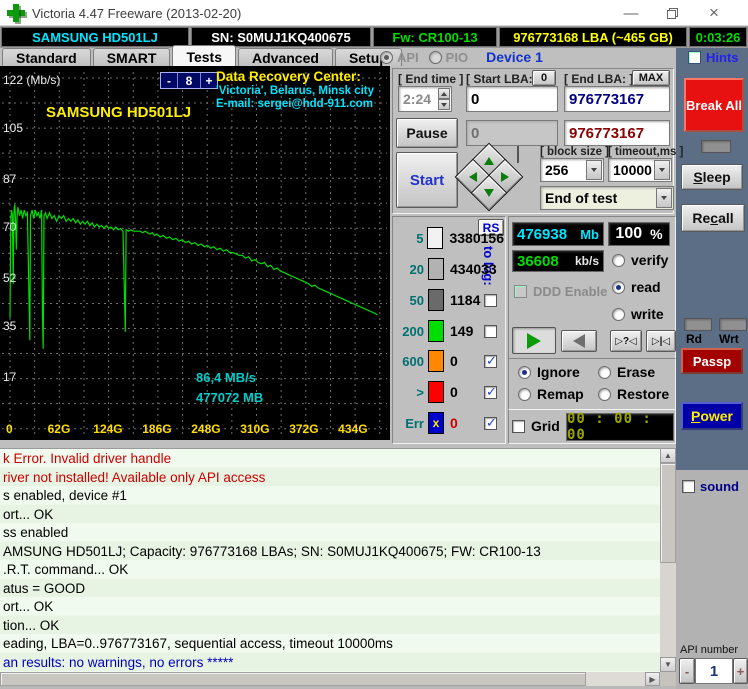 This screenshot has width=748, height=689. Describe the element at coordinates (575, 152) in the screenshot. I see `block-size-label: [ block size ]` at that location.